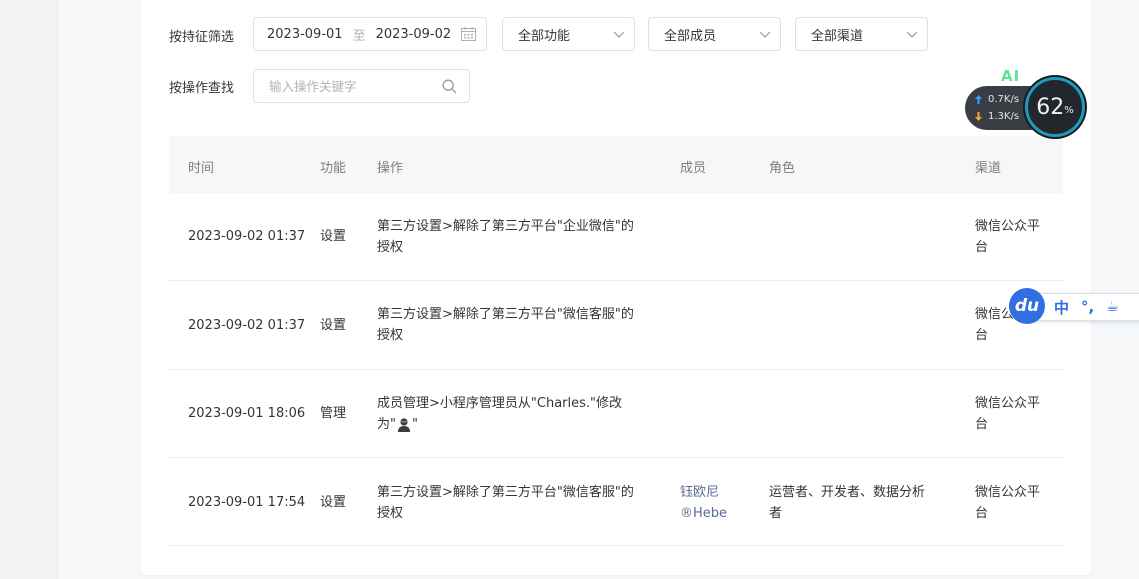  I want to click on upload-arrow-icon, so click(978, 99).